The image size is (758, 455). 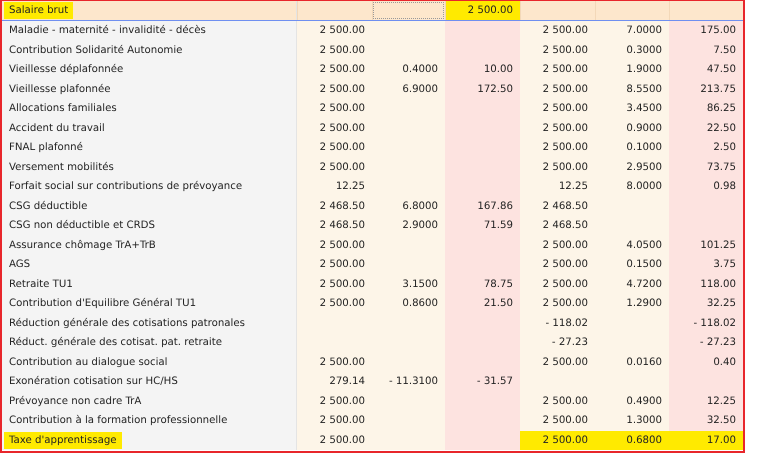 What do you see at coordinates (632, 30) in the screenshot?
I see `table-cell: 7.0000` at bounding box center [632, 30].